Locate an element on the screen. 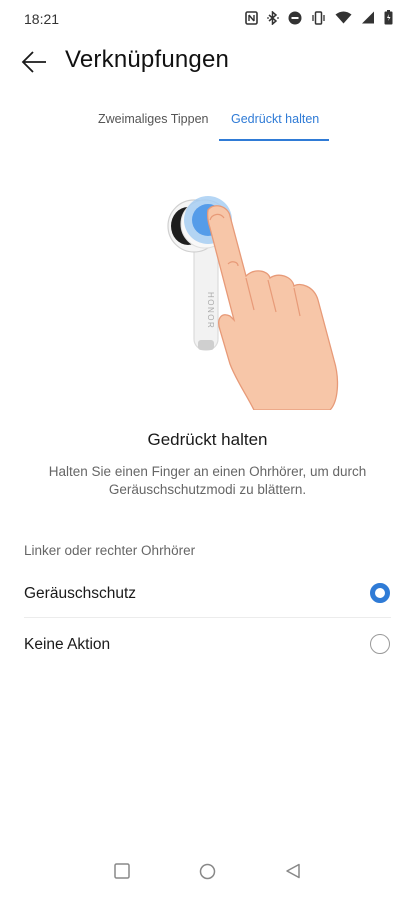 Image resolution: width=415 pixels, height=900 pixels. option-no-action: Keine Aktion is located at coordinates (207, 644).